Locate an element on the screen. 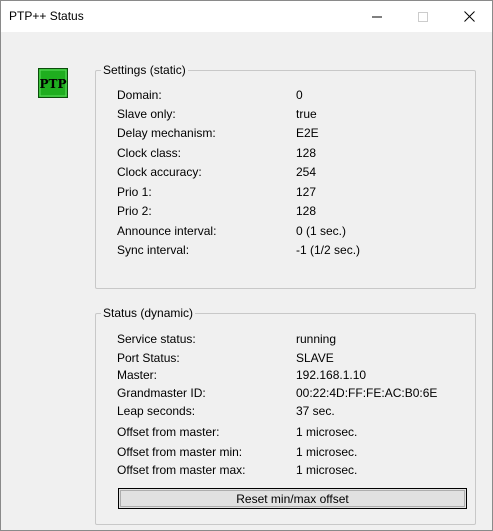 The height and width of the screenshot is (531, 493). settings-label: Clock accuracy: is located at coordinates (159, 172).